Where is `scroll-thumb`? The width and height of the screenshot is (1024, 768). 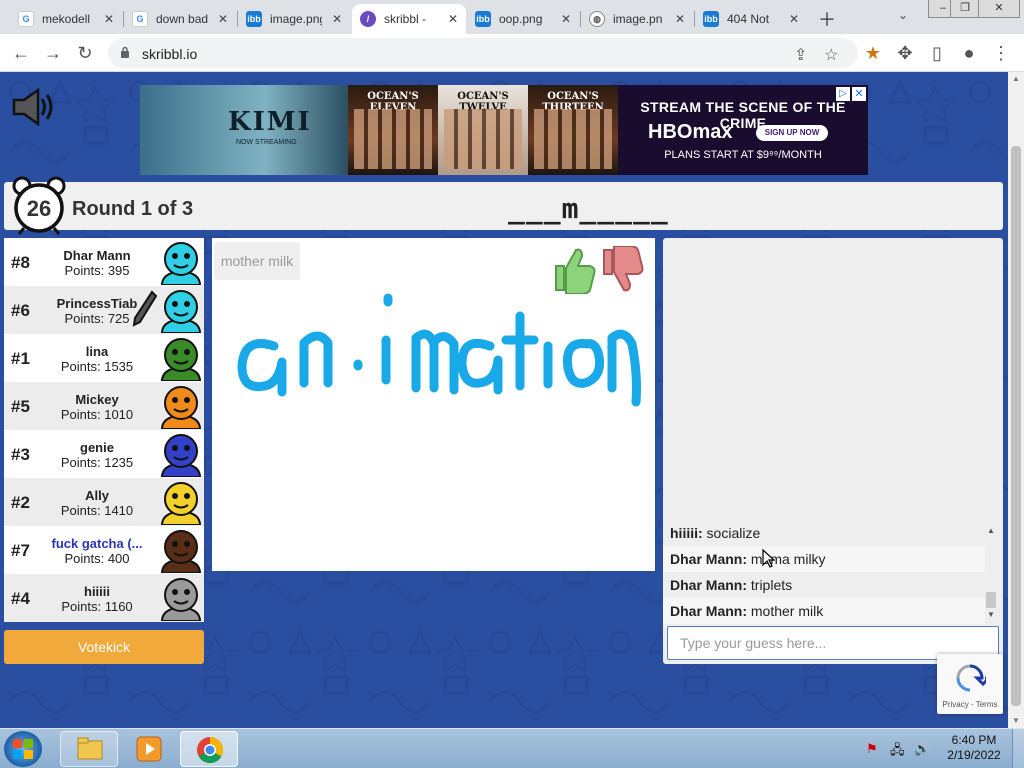
scroll-thumb is located at coordinates (991, 600).